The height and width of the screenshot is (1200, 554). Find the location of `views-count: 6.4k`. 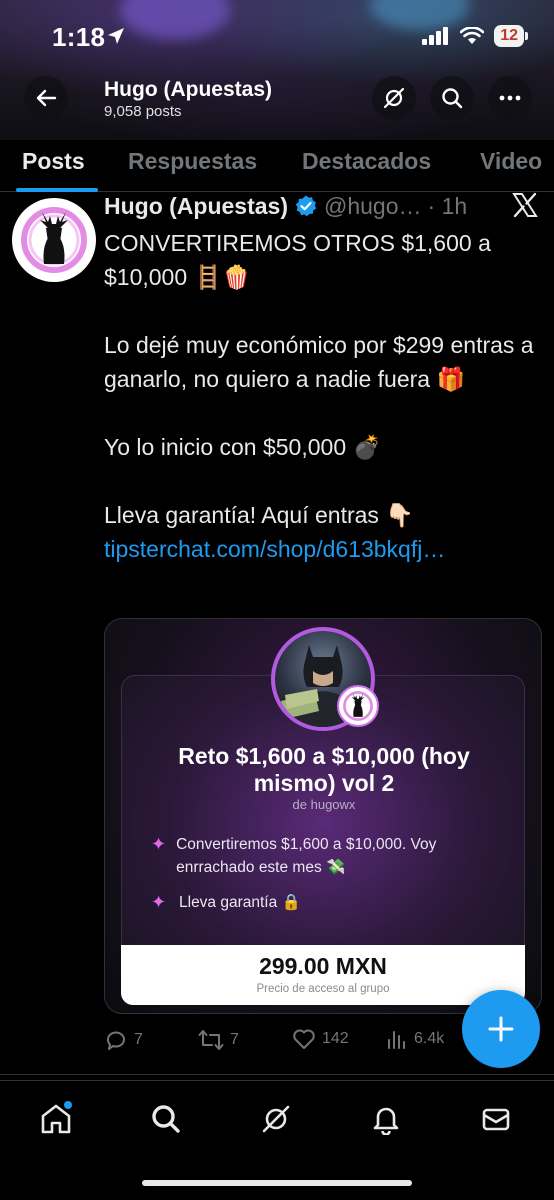

views-count: 6.4k is located at coordinates (429, 1038).